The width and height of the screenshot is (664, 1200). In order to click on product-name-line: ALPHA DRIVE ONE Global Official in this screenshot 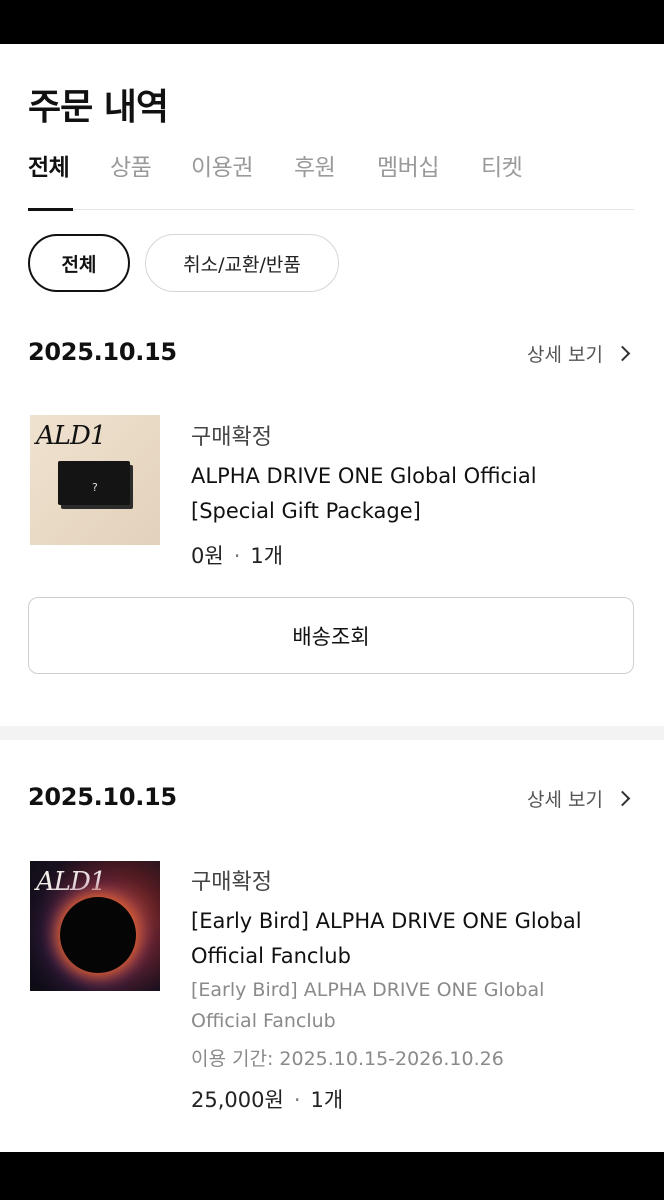, I will do `click(364, 476)`.